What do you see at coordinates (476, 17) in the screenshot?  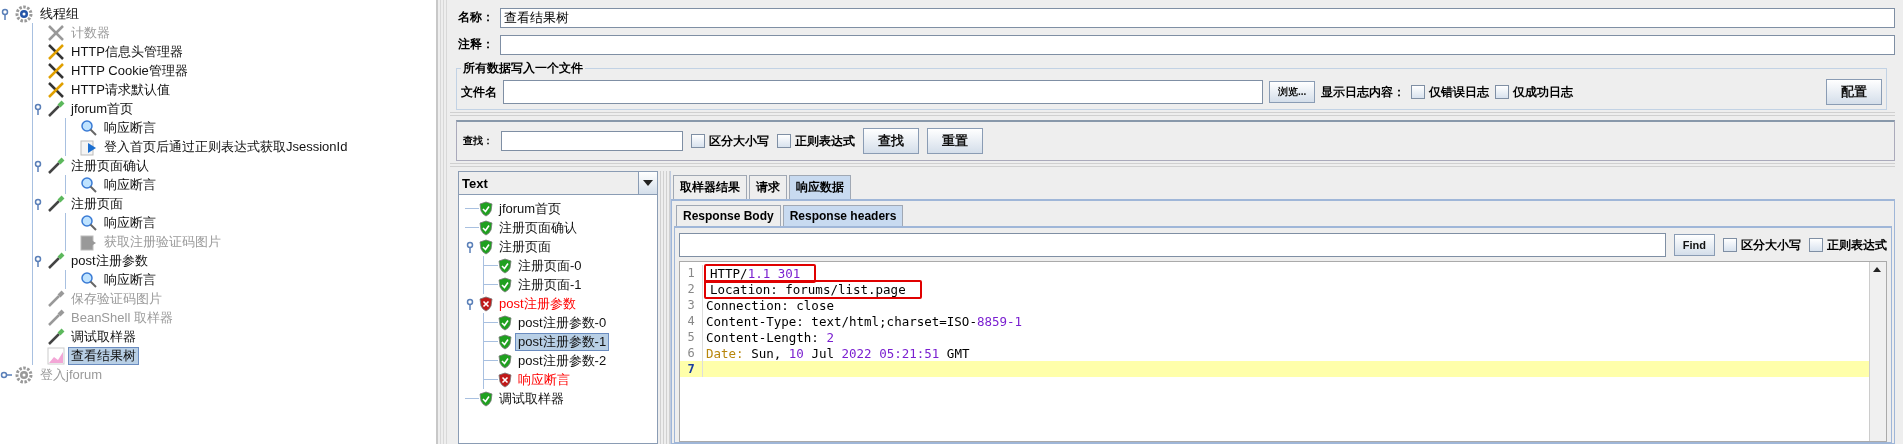 I see `field-label: 名称：` at bounding box center [476, 17].